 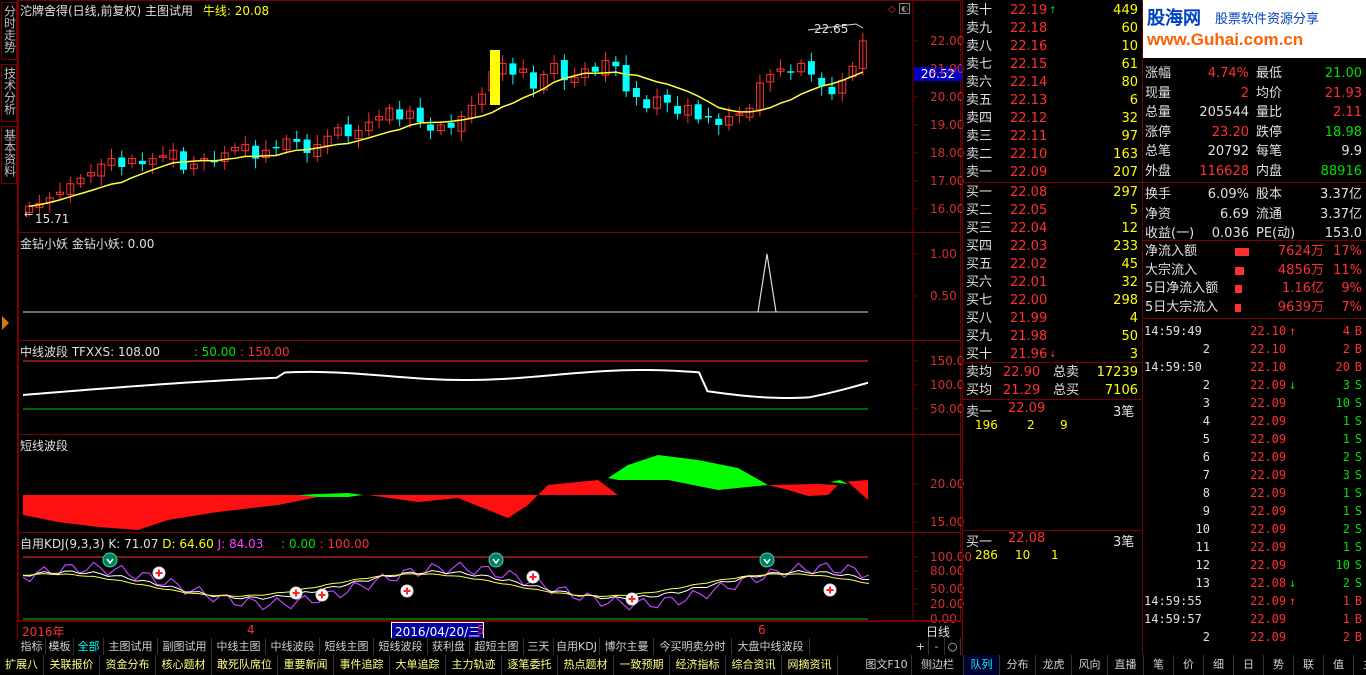 What do you see at coordinates (937, 646) in the screenshot?
I see `zoom-out-button: -` at bounding box center [937, 646].